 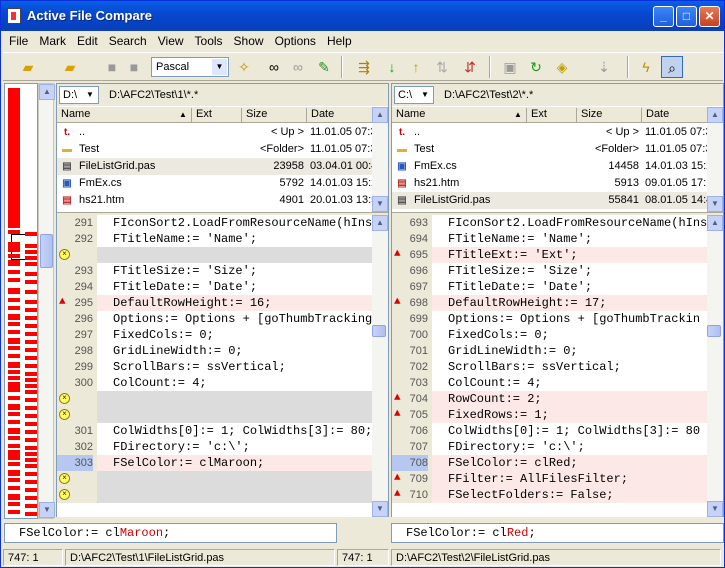 What do you see at coordinates (214, 287) in the screenshot?
I see `code-line: 294 FTitleDate:= 'Date';` at bounding box center [214, 287].